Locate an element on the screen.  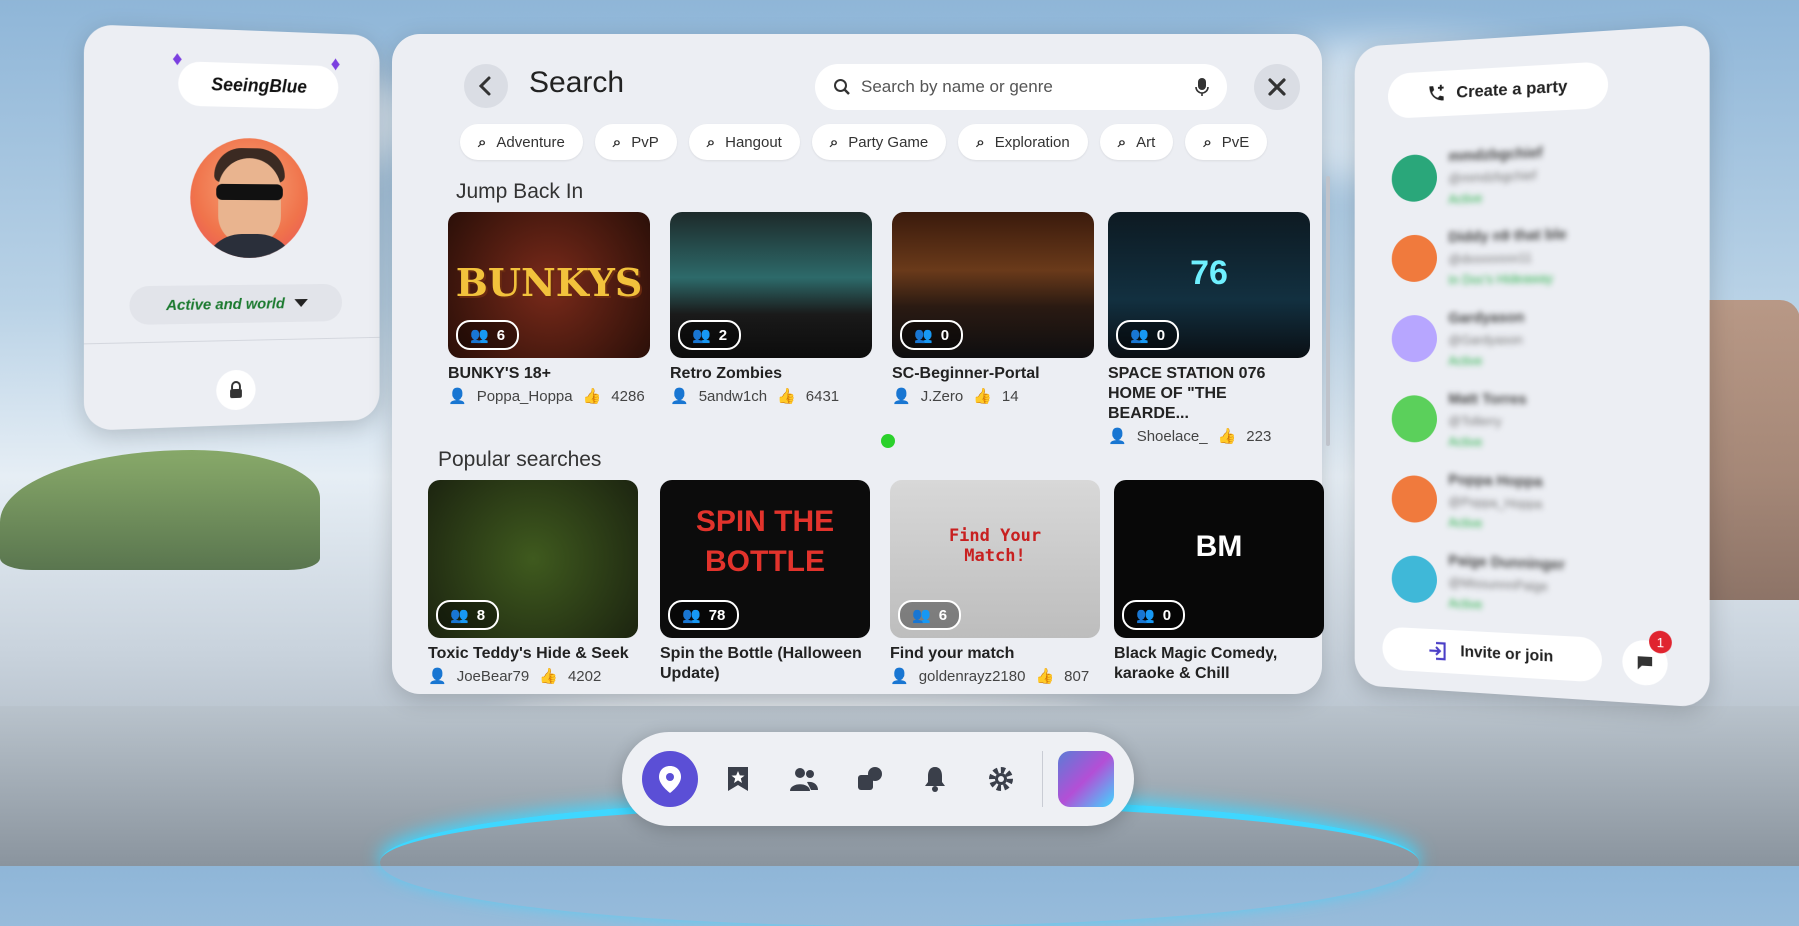
dock-explore is located at coordinates (670, 779).